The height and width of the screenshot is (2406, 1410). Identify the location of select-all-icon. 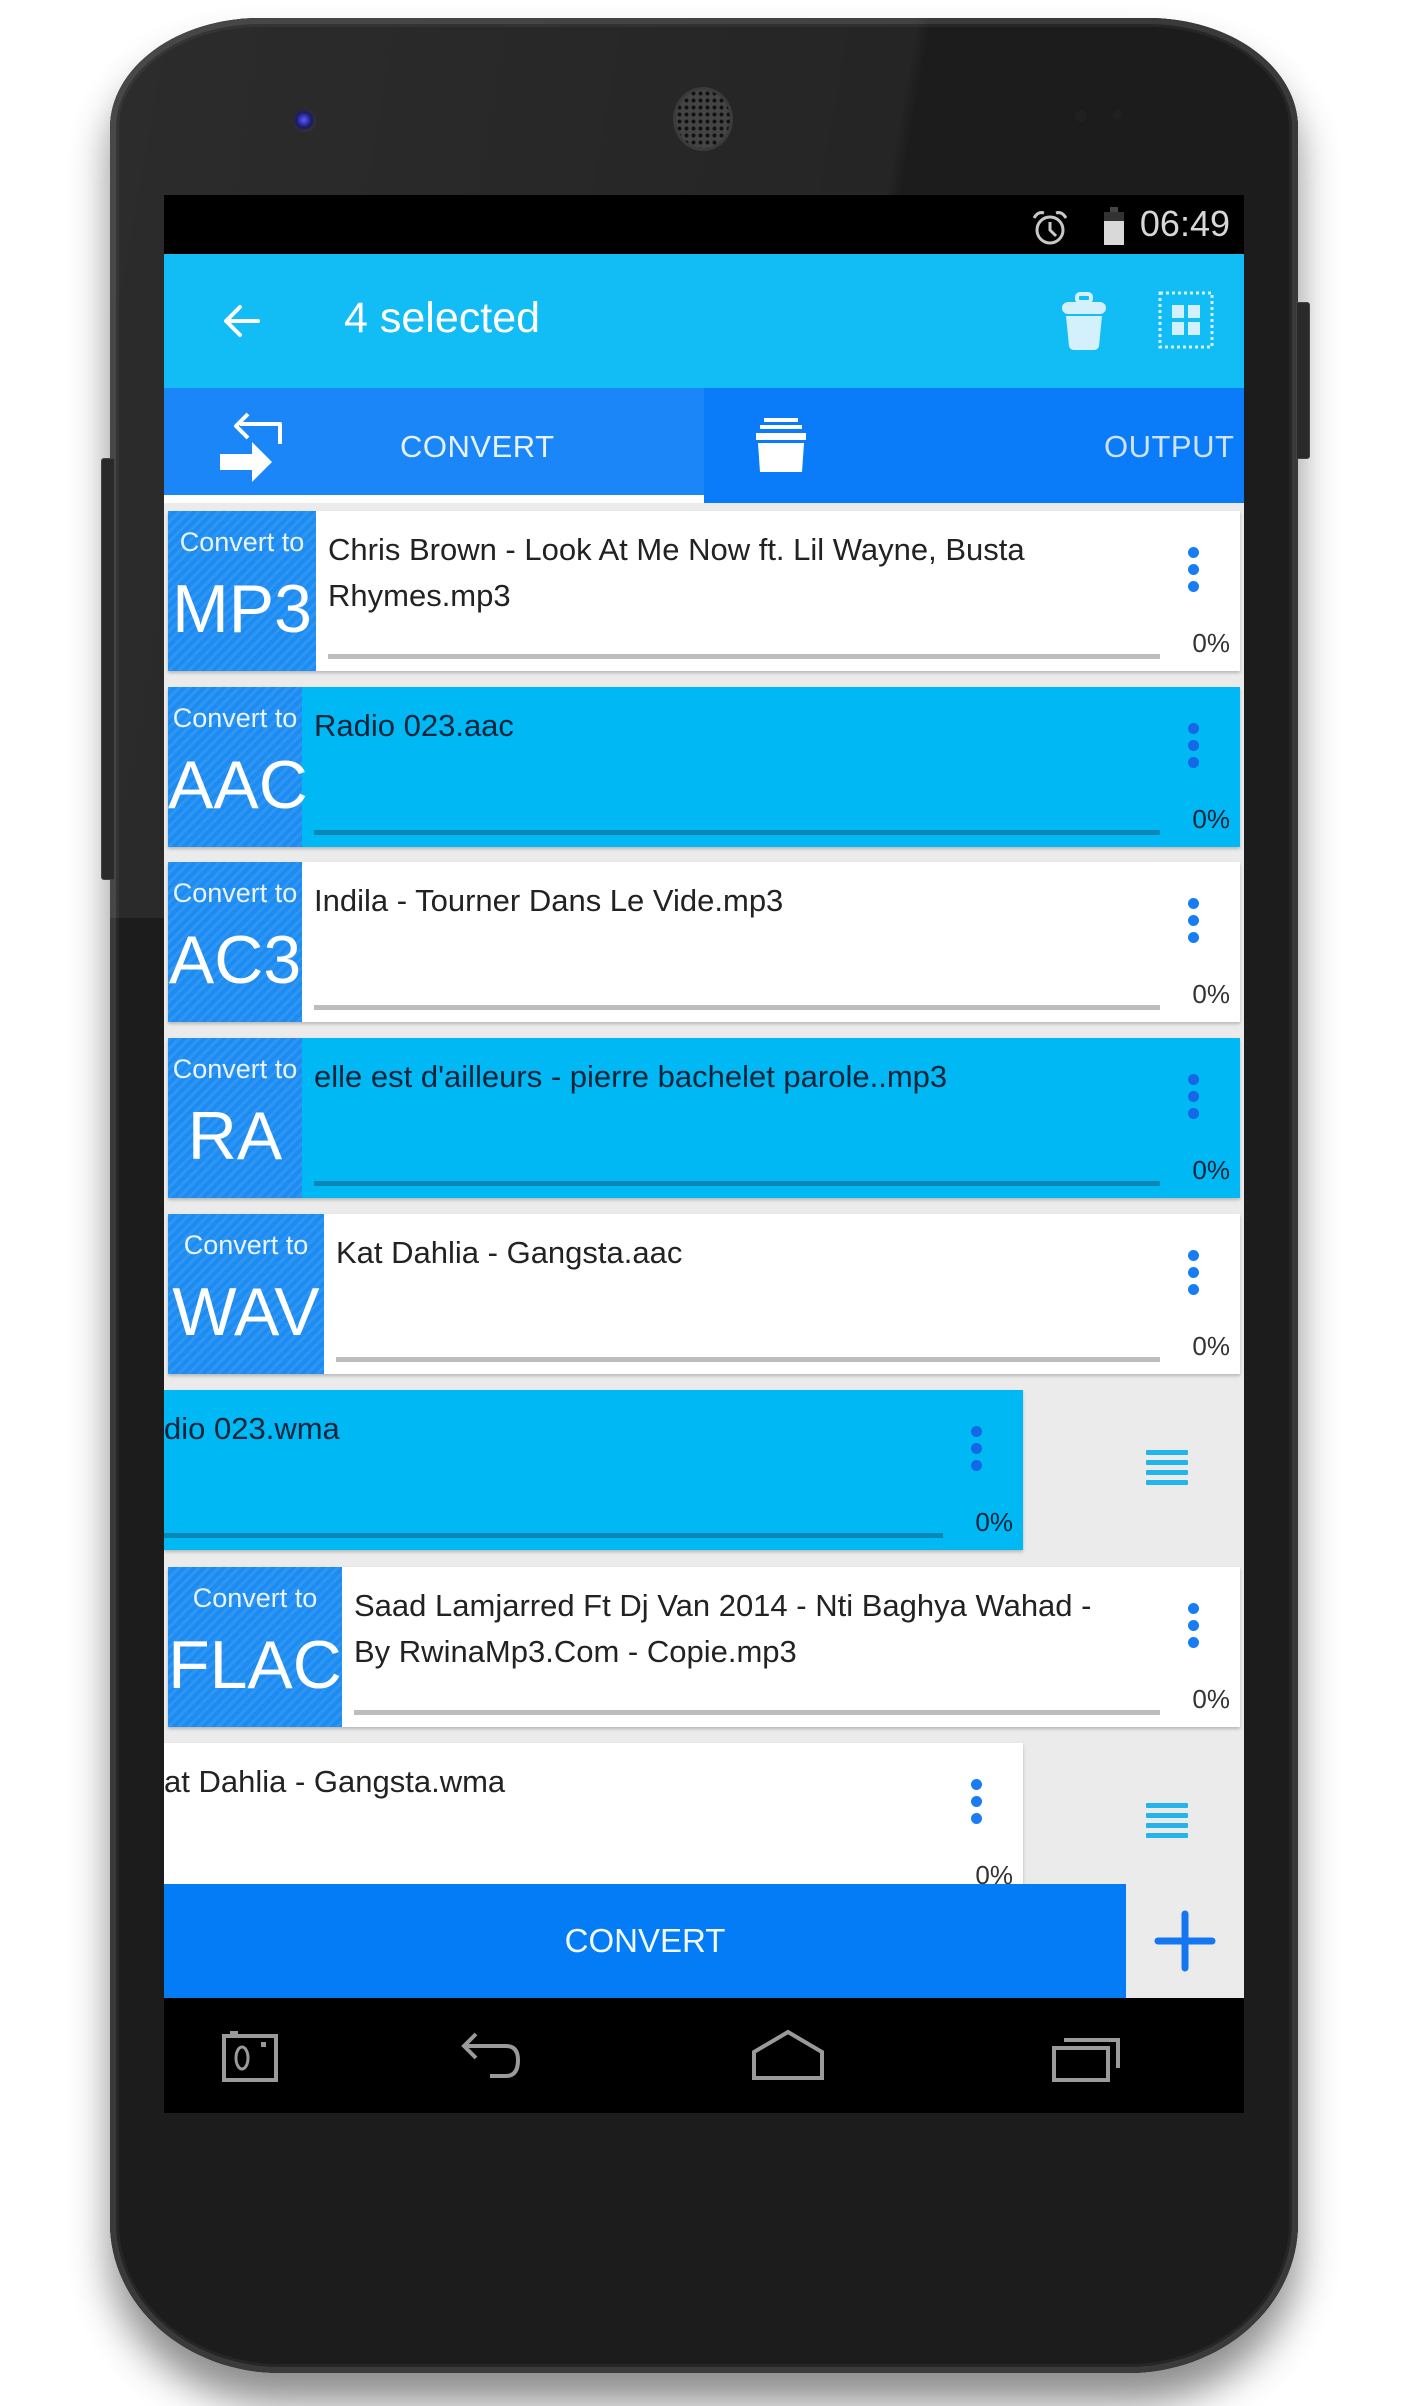
(1186, 320).